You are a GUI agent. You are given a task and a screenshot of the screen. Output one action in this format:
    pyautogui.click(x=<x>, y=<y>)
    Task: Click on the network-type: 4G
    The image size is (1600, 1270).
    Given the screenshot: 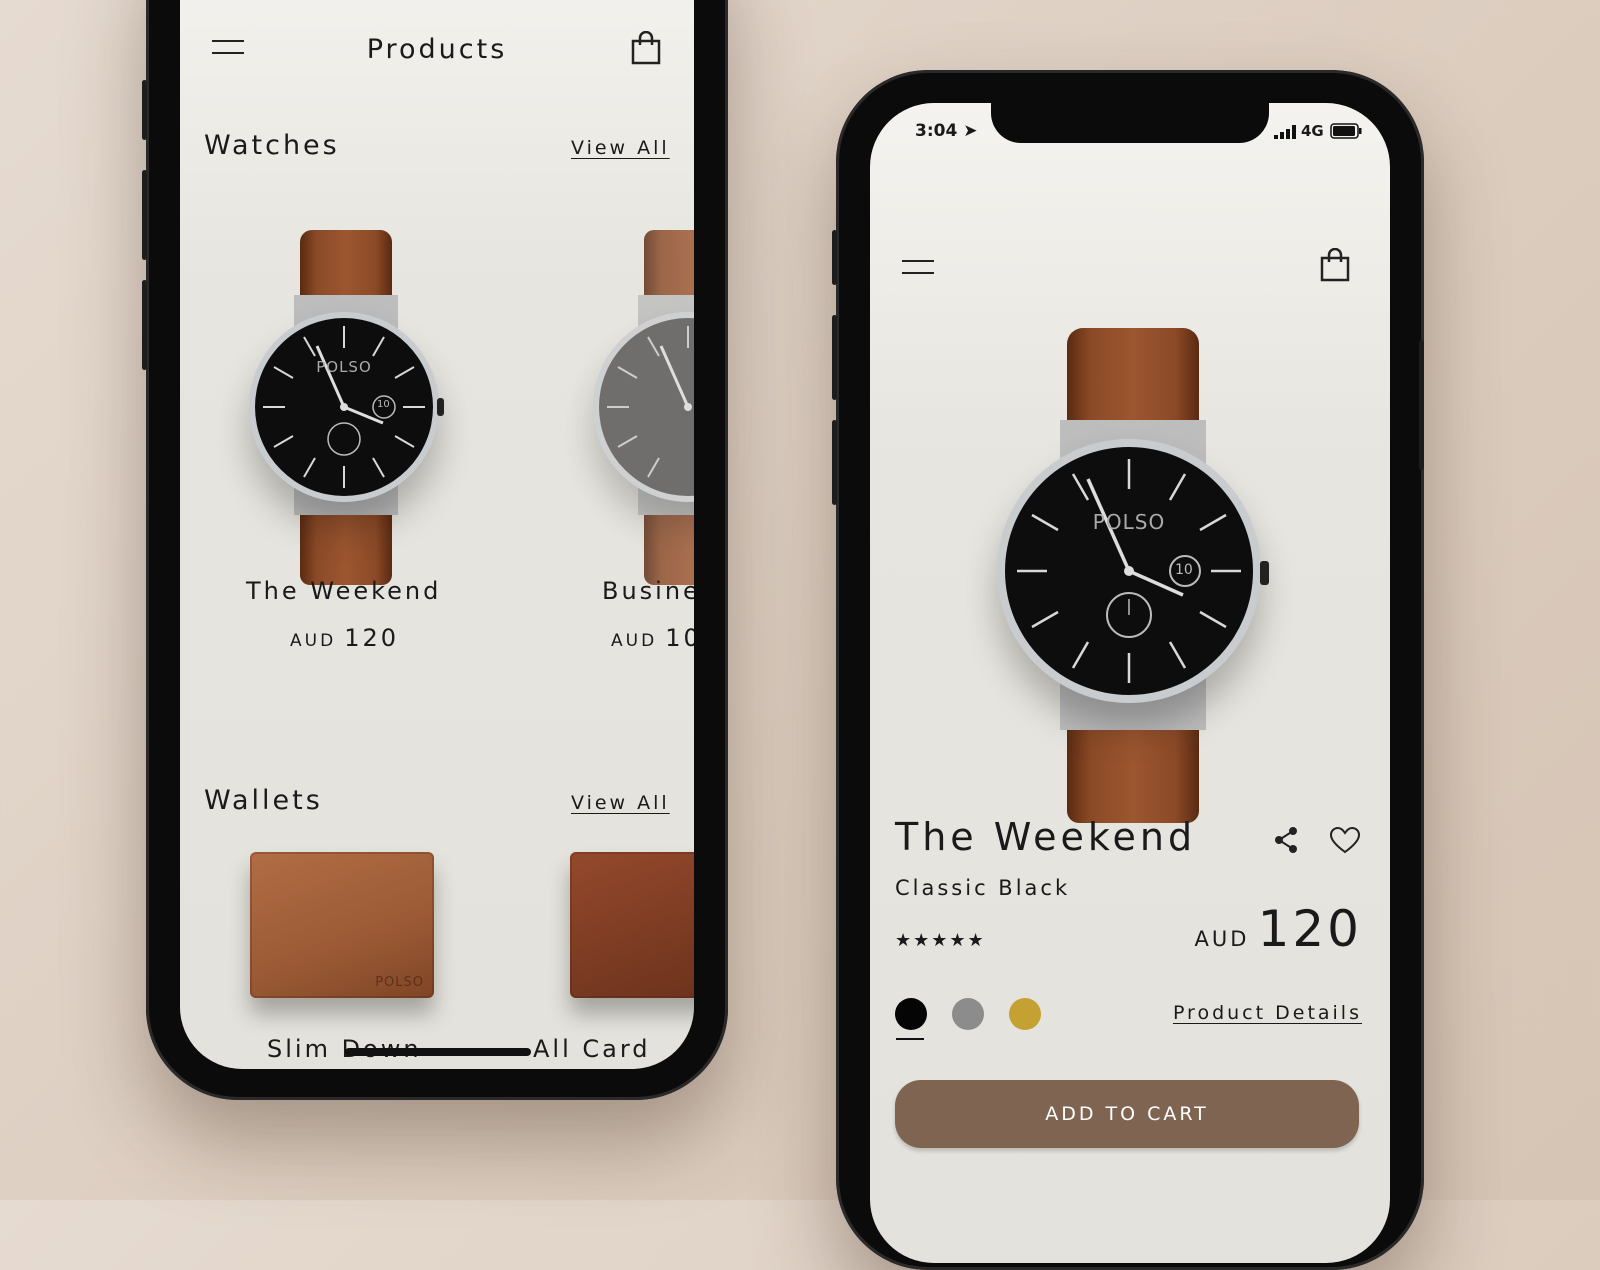 What is the action you would take?
    pyautogui.click(x=1312, y=131)
    